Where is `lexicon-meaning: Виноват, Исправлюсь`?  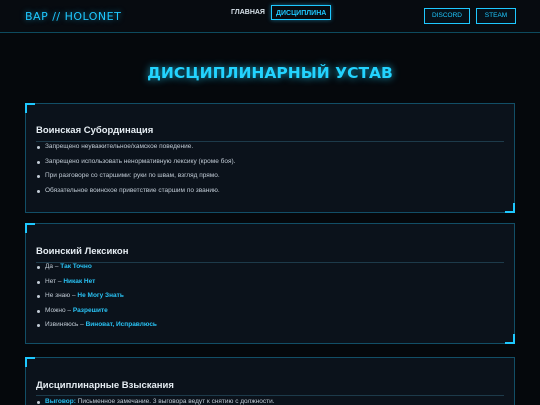
lexicon-meaning: Виноват, Исправлюсь is located at coordinates (121, 324).